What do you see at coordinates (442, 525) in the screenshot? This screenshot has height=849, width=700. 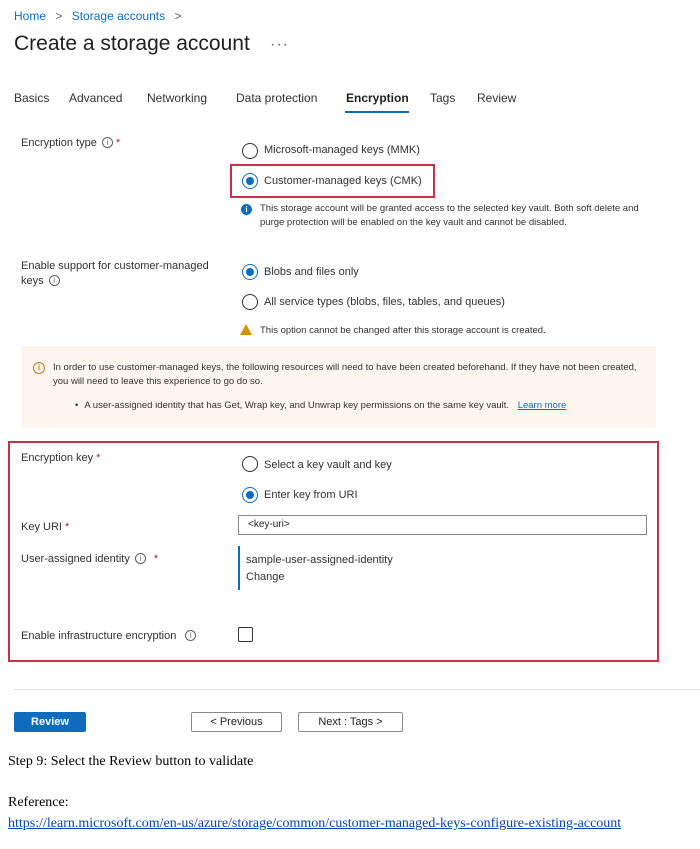 I see `key-uri-input: <key-uri>` at bounding box center [442, 525].